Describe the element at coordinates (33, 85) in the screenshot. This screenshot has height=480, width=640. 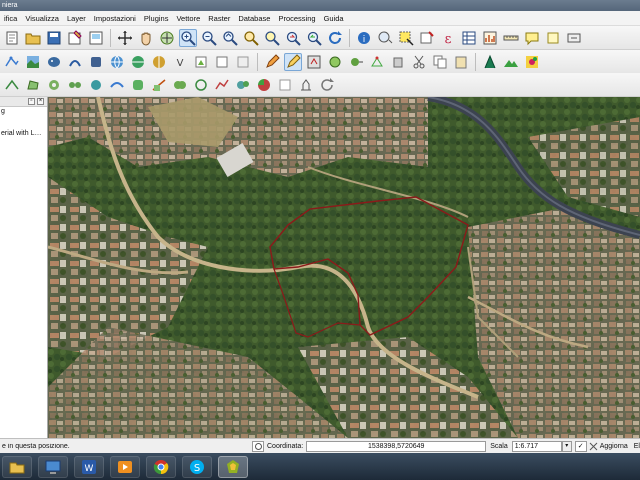
I see `digitize-polygon-icon` at that location.